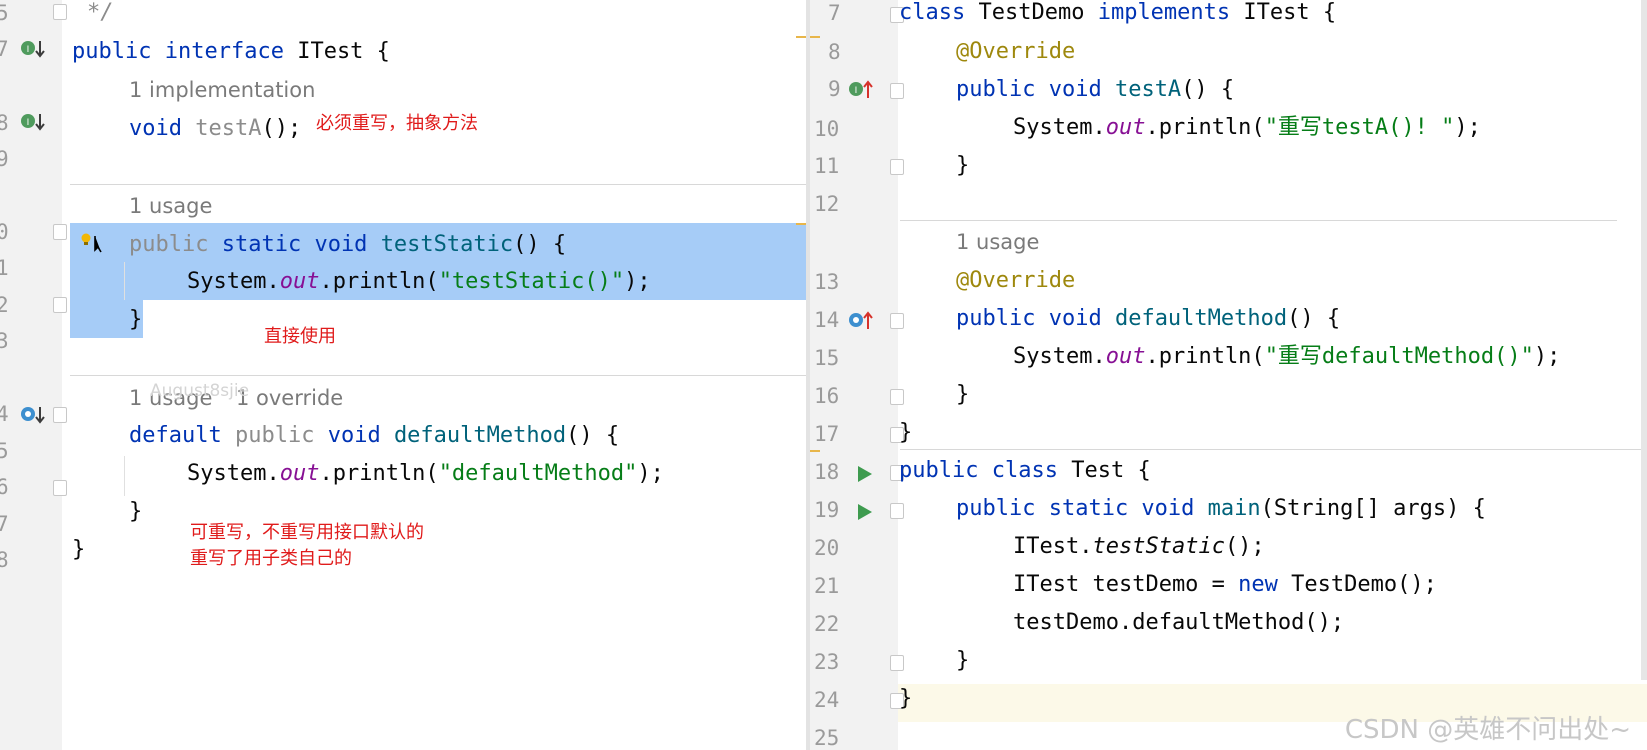 Image resolution: width=1647 pixels, height=750 pixels. Describe the element at coordinates (4, 305) in the screenshot. I see `line-number: 2` at that location.